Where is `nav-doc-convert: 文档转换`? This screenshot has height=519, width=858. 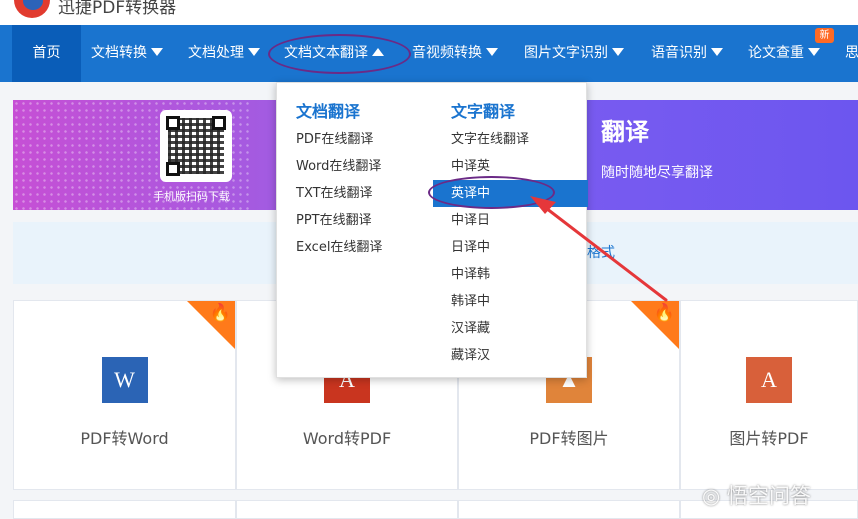
nav-doc-convert: 文档转换 is located at coordinates (127, 53).